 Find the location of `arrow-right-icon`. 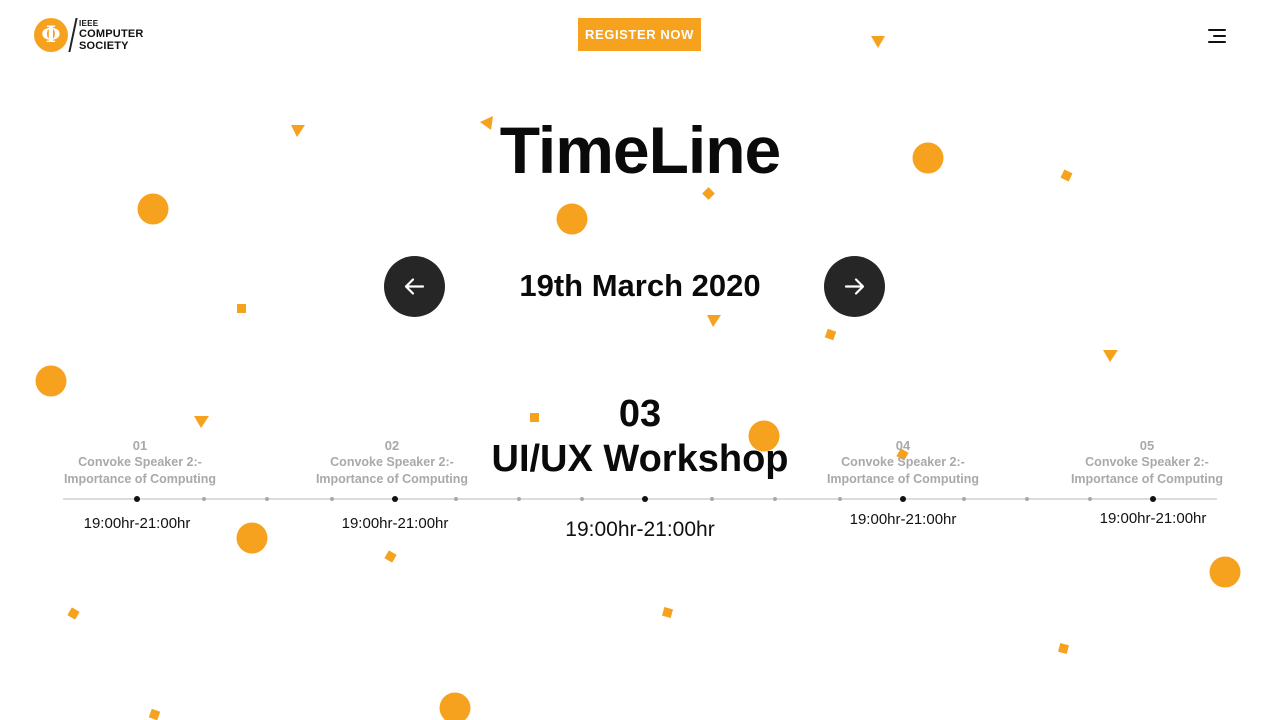

arrow-right-icon is located at coordinates (854, 286).